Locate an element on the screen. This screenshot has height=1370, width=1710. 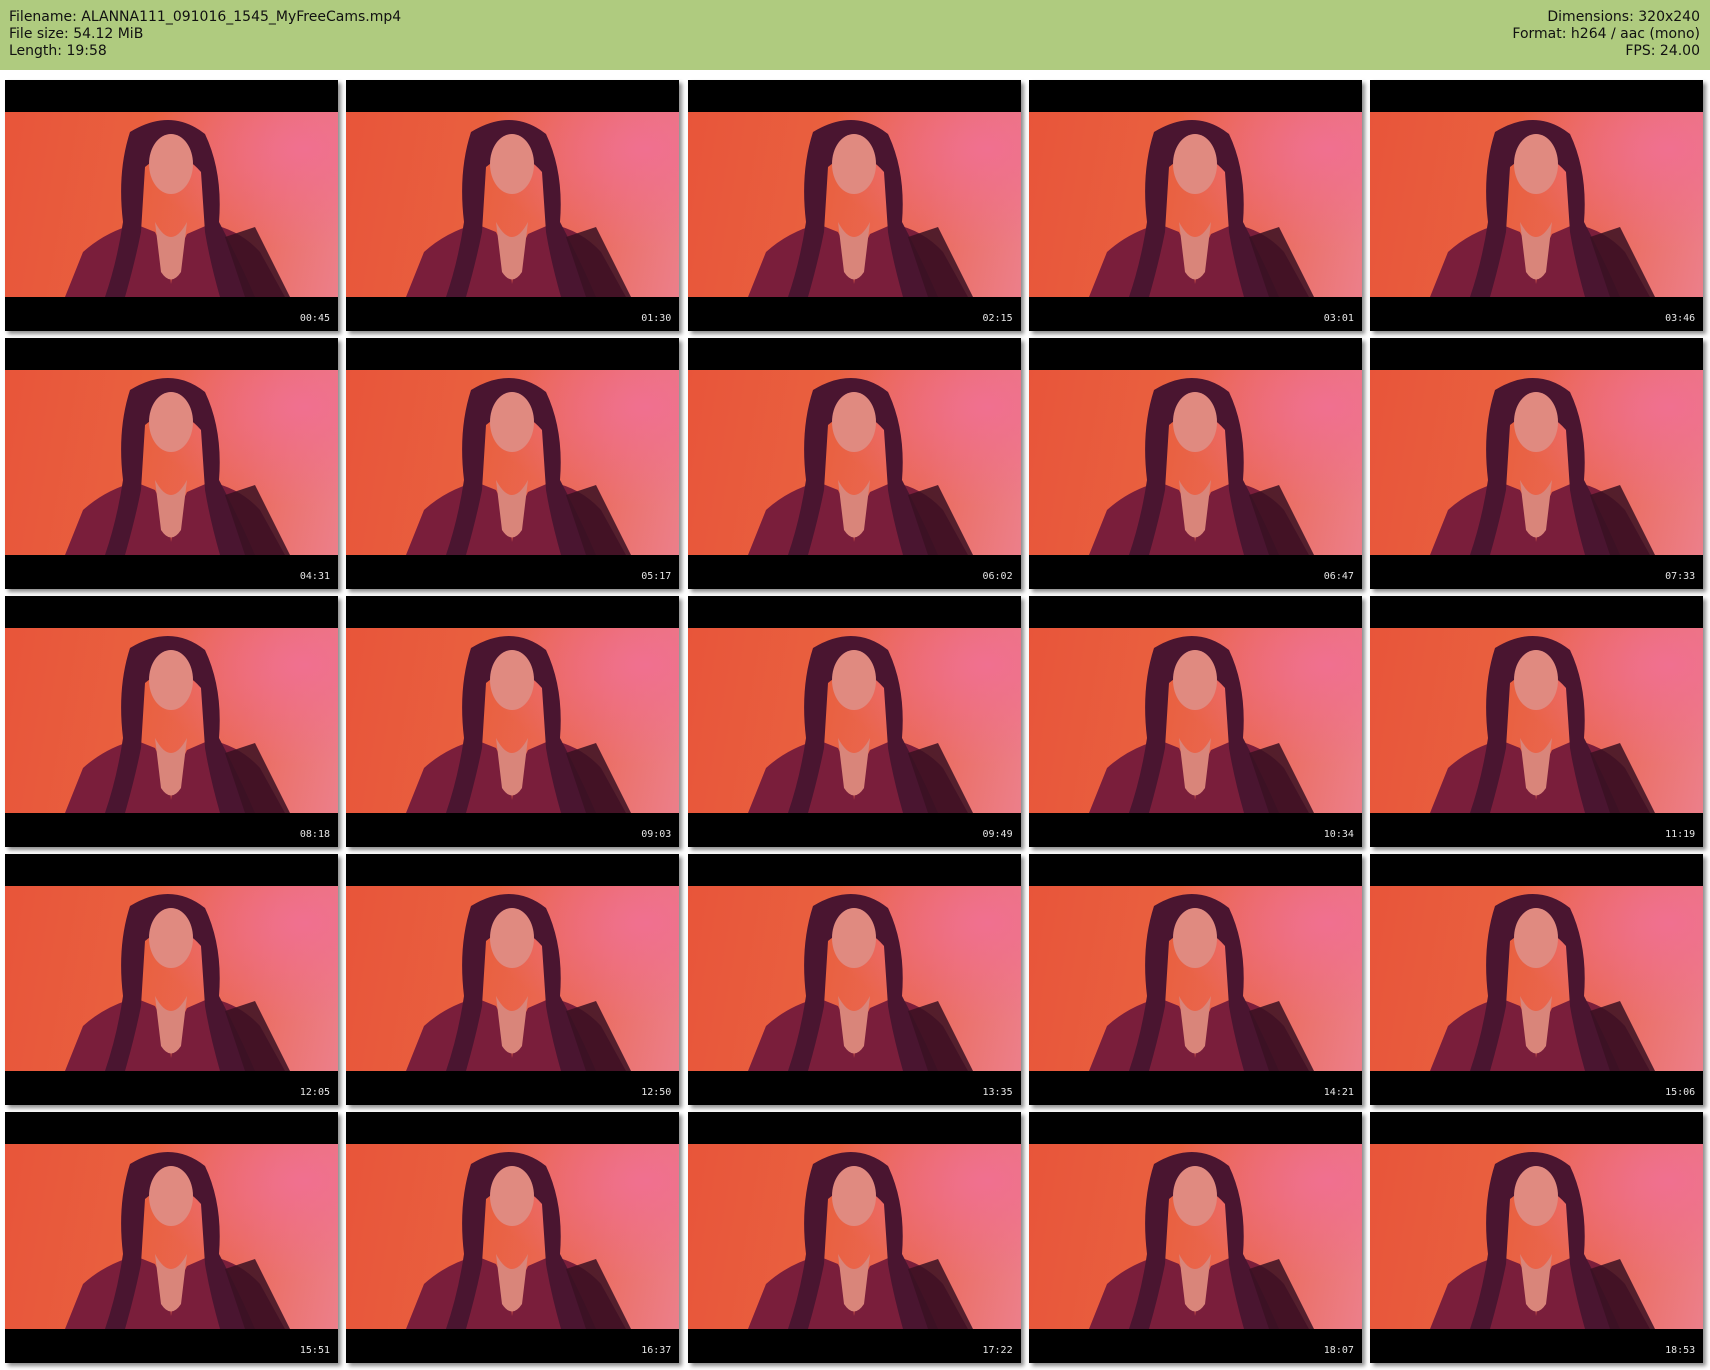
thumbnail: 18:53 is located at coordinates (1537, 1238).